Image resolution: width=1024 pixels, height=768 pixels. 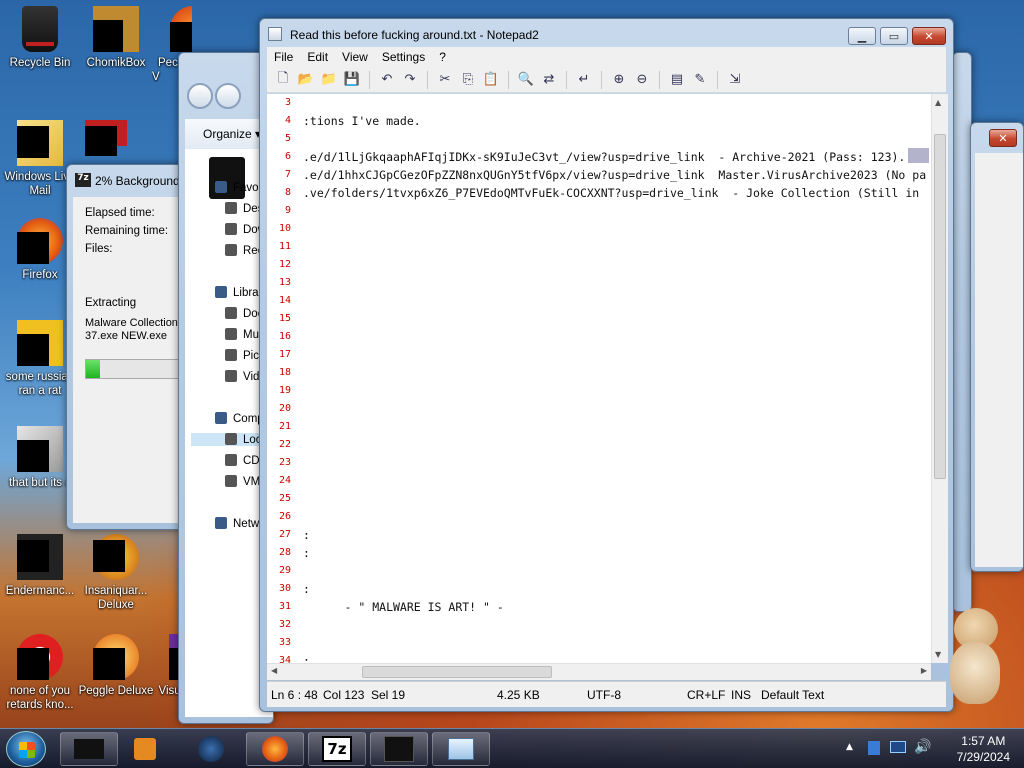 What do you see at coordinates (284, 570) in the screenshot?
I see `line-number: 29` at bounding box center [284, 570].